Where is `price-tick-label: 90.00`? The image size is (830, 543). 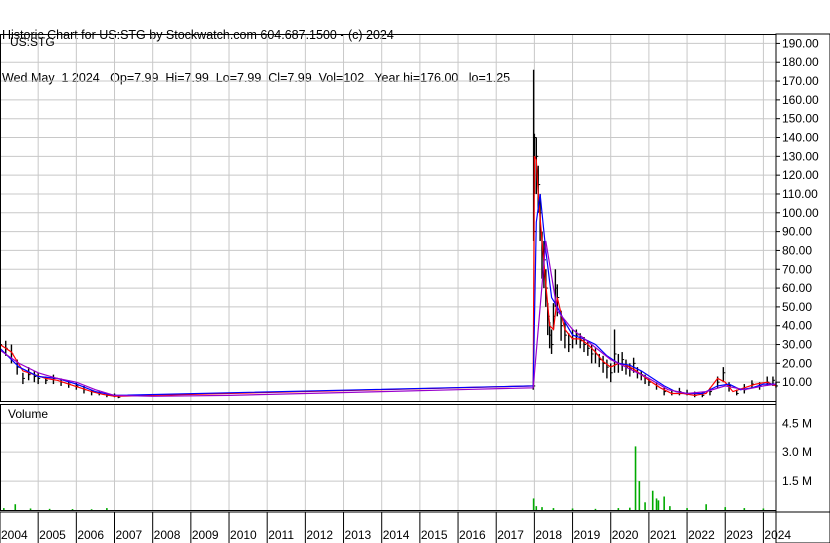
price-tick-label: 90.00 is located at coordinates (797, 232).